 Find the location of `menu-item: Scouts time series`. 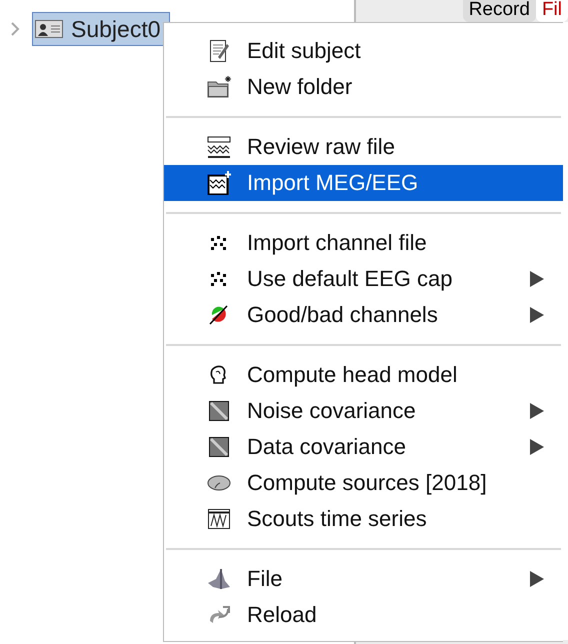

menu-item: Scouts time series is located at coordinates (363, 519).